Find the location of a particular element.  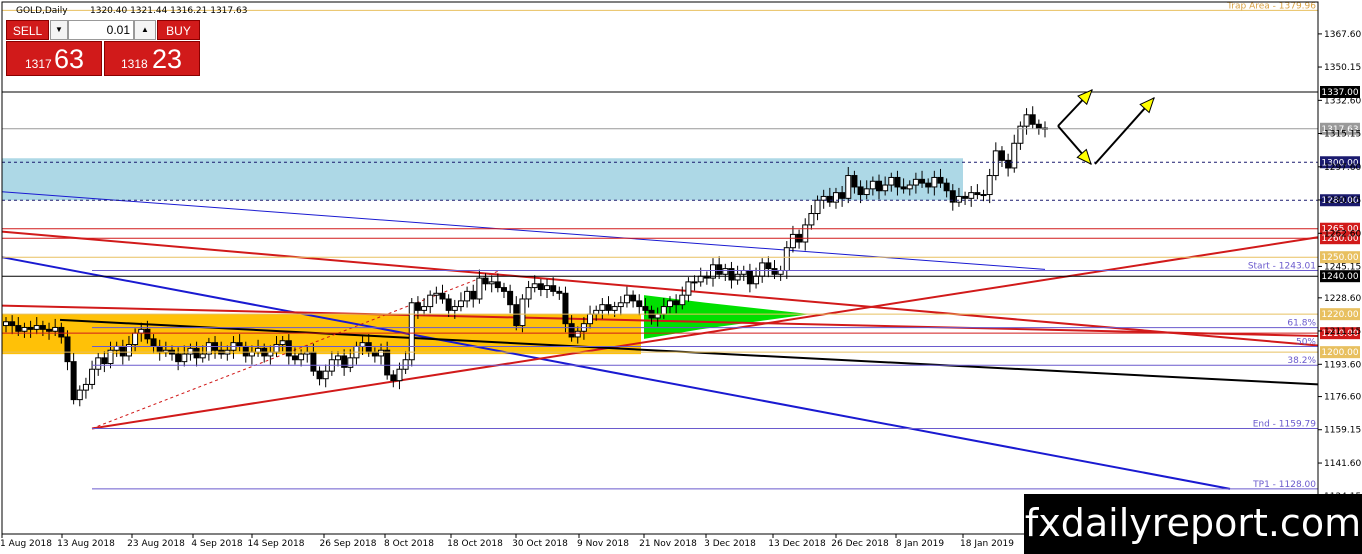

chart-title: GOLD,Daily is located at coordinates (42, 11).